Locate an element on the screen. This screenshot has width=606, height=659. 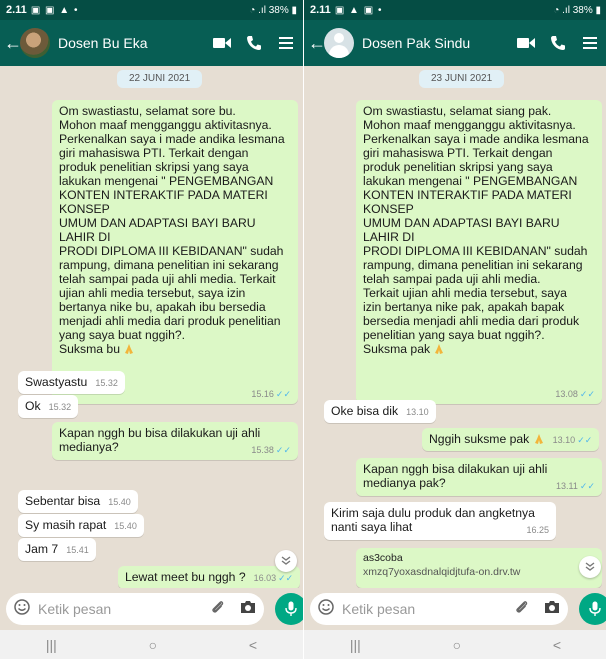
message-bubble-incoming: Ok 15.32 is located at coordinates (48, 406).